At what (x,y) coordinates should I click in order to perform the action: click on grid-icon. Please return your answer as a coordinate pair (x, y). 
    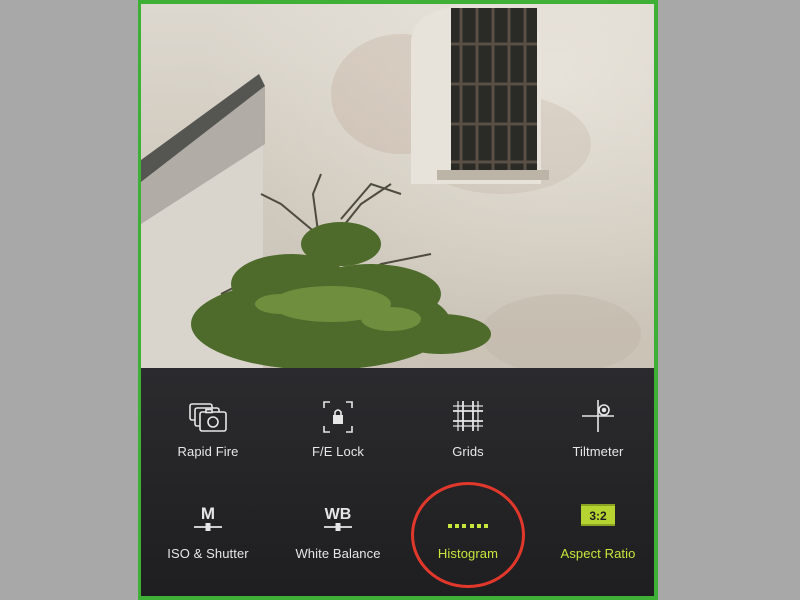
    Looking at the image, I should click on (468, 418).